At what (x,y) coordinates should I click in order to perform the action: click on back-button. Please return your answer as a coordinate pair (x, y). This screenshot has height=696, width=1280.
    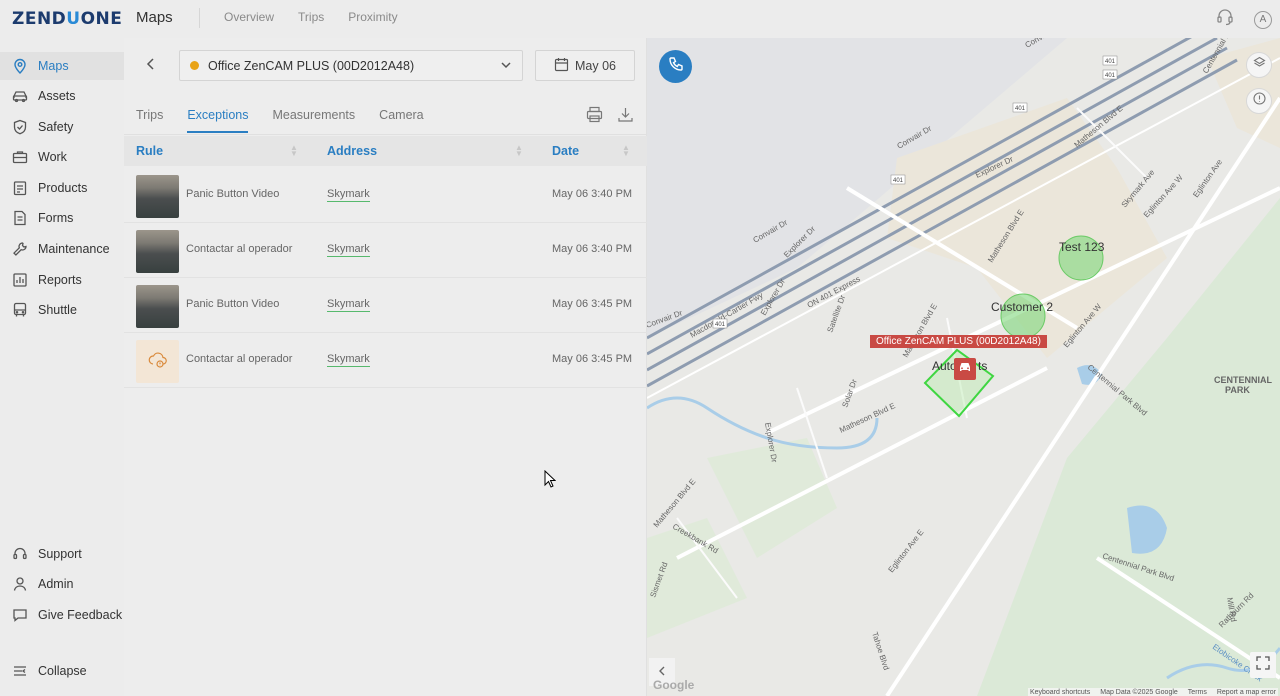
    Looking at the image, I should click on (151, 65).